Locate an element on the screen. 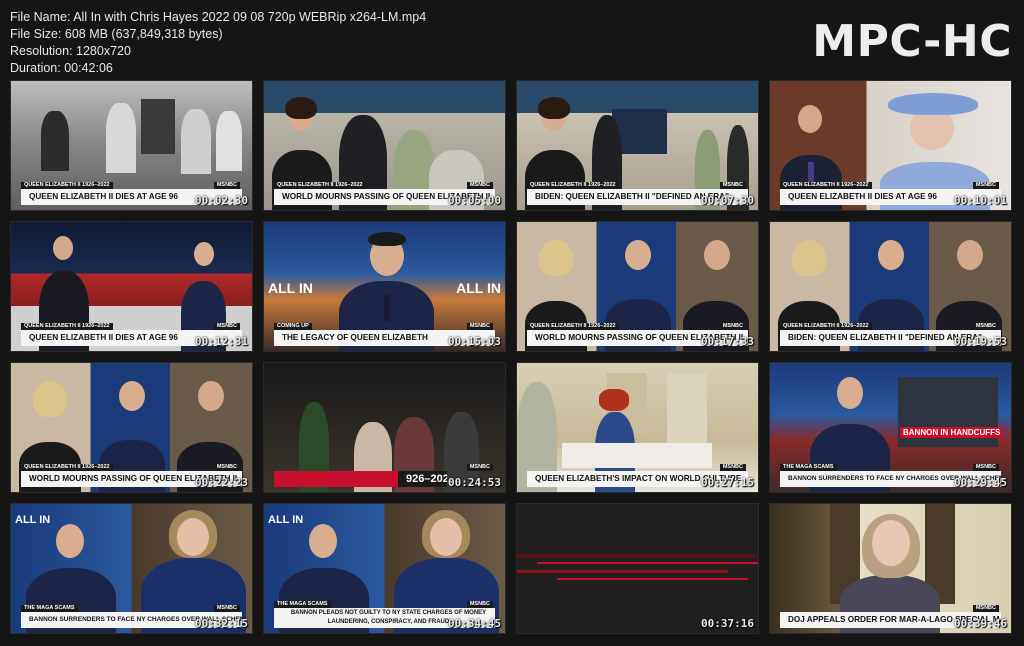  timestamp: 00:05:00 is located at coordinates (474, 200).